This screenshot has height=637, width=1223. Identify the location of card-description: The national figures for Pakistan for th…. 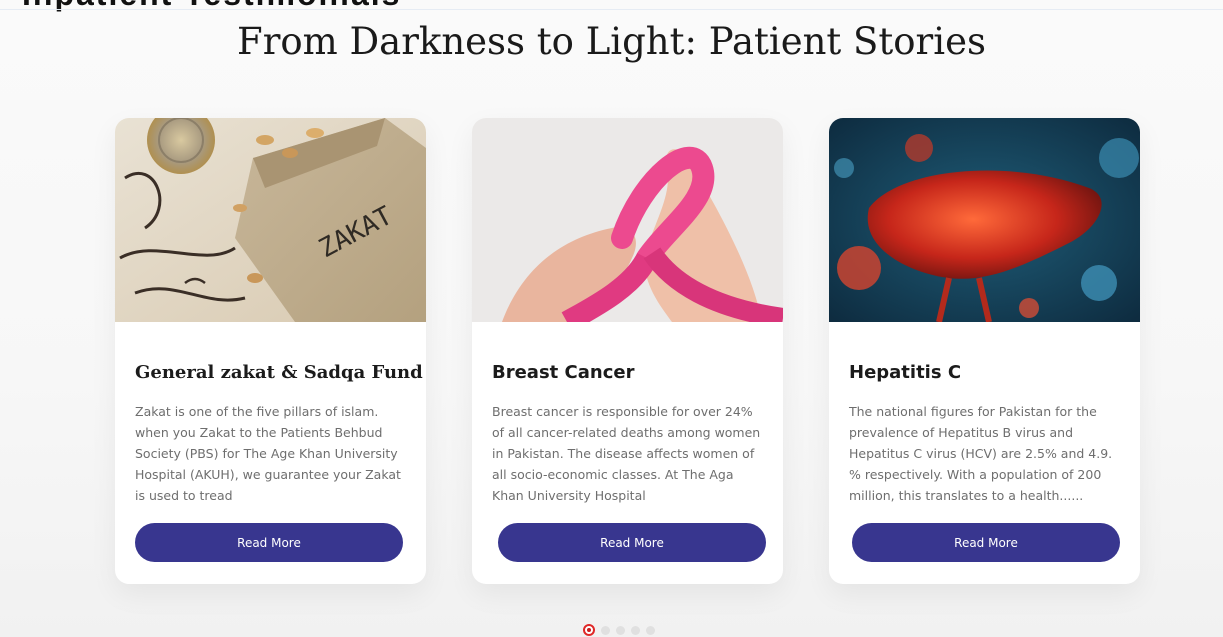
(981, 453).